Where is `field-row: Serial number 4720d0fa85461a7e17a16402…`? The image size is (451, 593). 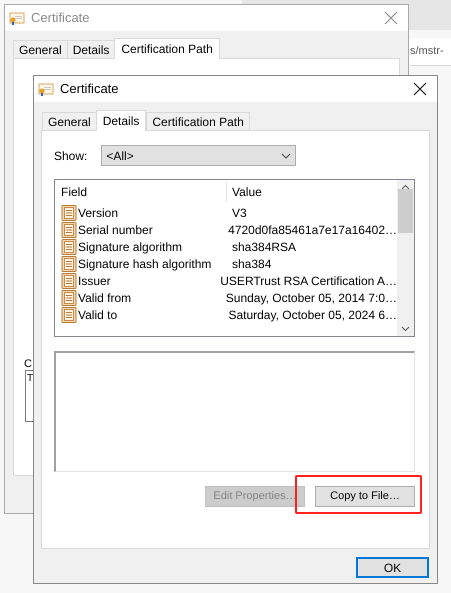 field-row: Serial number 4720d0fa85461a7e17a16402… is located at coordinates (226, 229).